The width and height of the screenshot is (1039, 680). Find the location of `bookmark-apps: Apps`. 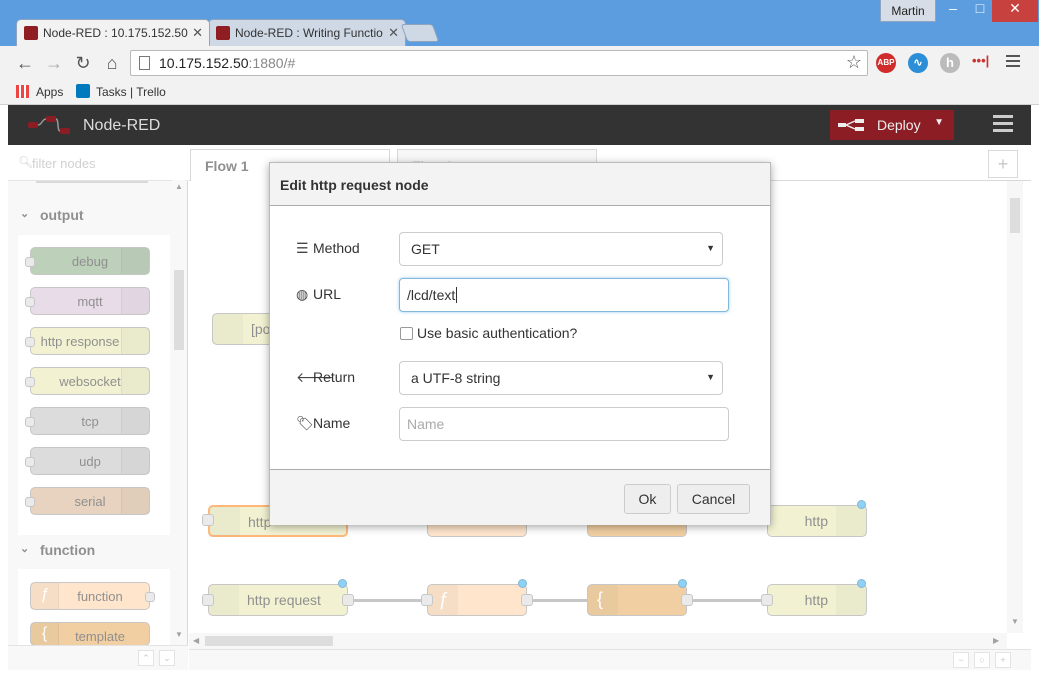

bookmark-apps: Apps is located at coordinates (49, 92).